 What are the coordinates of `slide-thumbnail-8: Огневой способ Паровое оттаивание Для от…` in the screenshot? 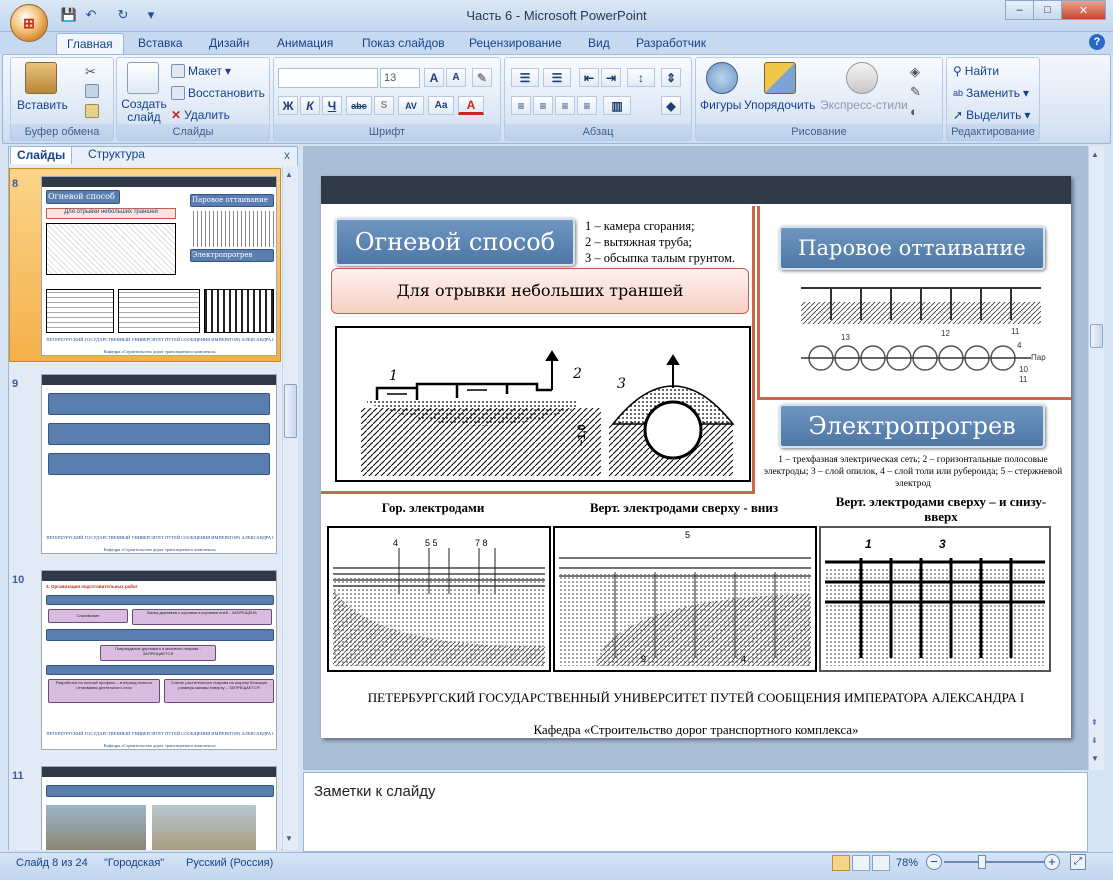 It's located at (159, 266).